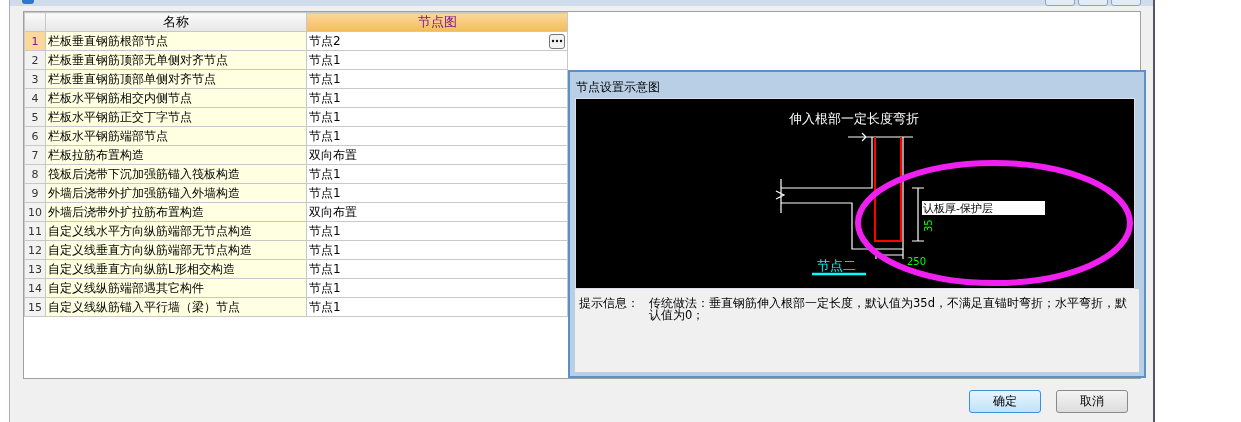 The height and width of the screenshot is (422, 1241). I want to click on panel-title: 节点设置示意图, so click(618, 87).